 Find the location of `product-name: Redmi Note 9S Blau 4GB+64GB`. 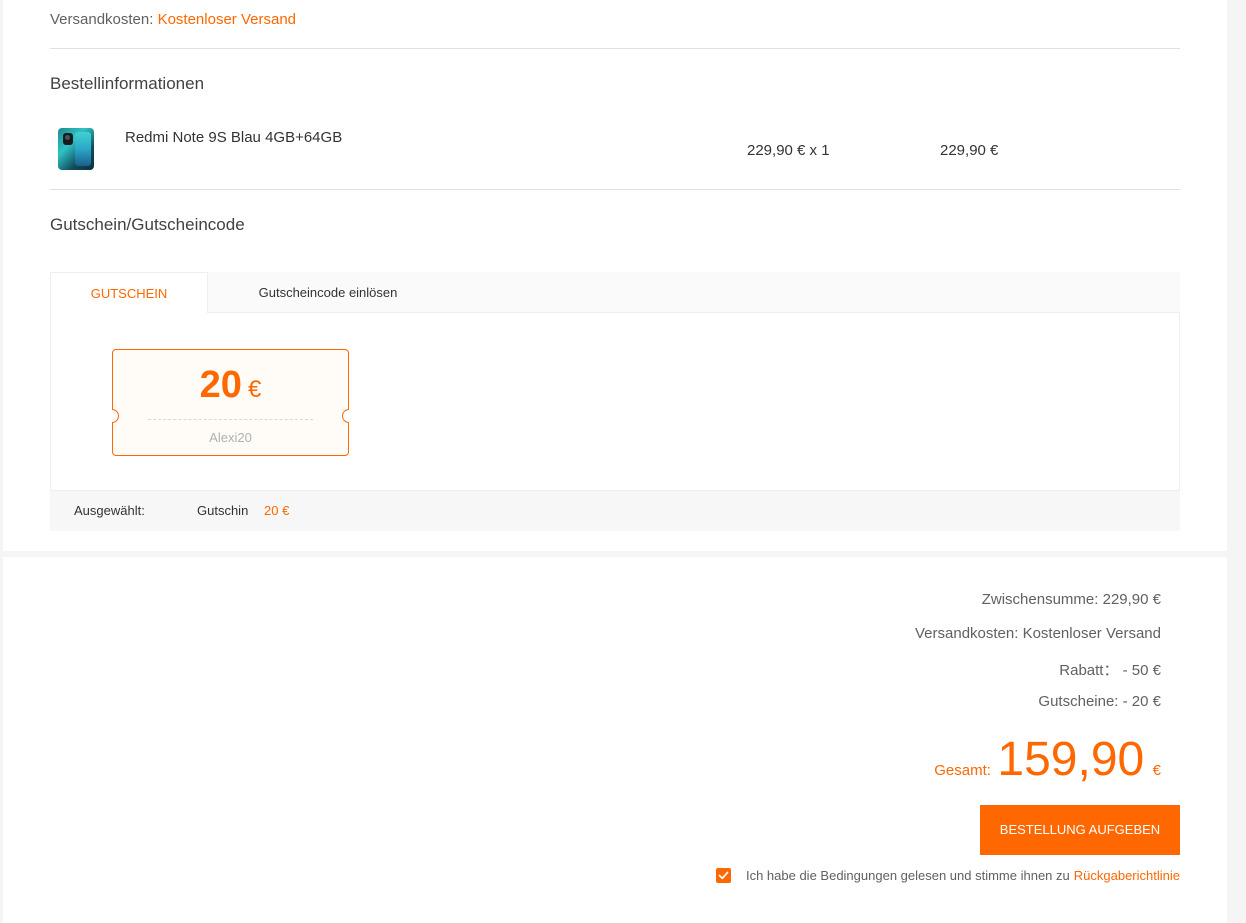

product-name: Redmi Note 9S Blau 4GB+64GB is located at coordinates (234, 137).